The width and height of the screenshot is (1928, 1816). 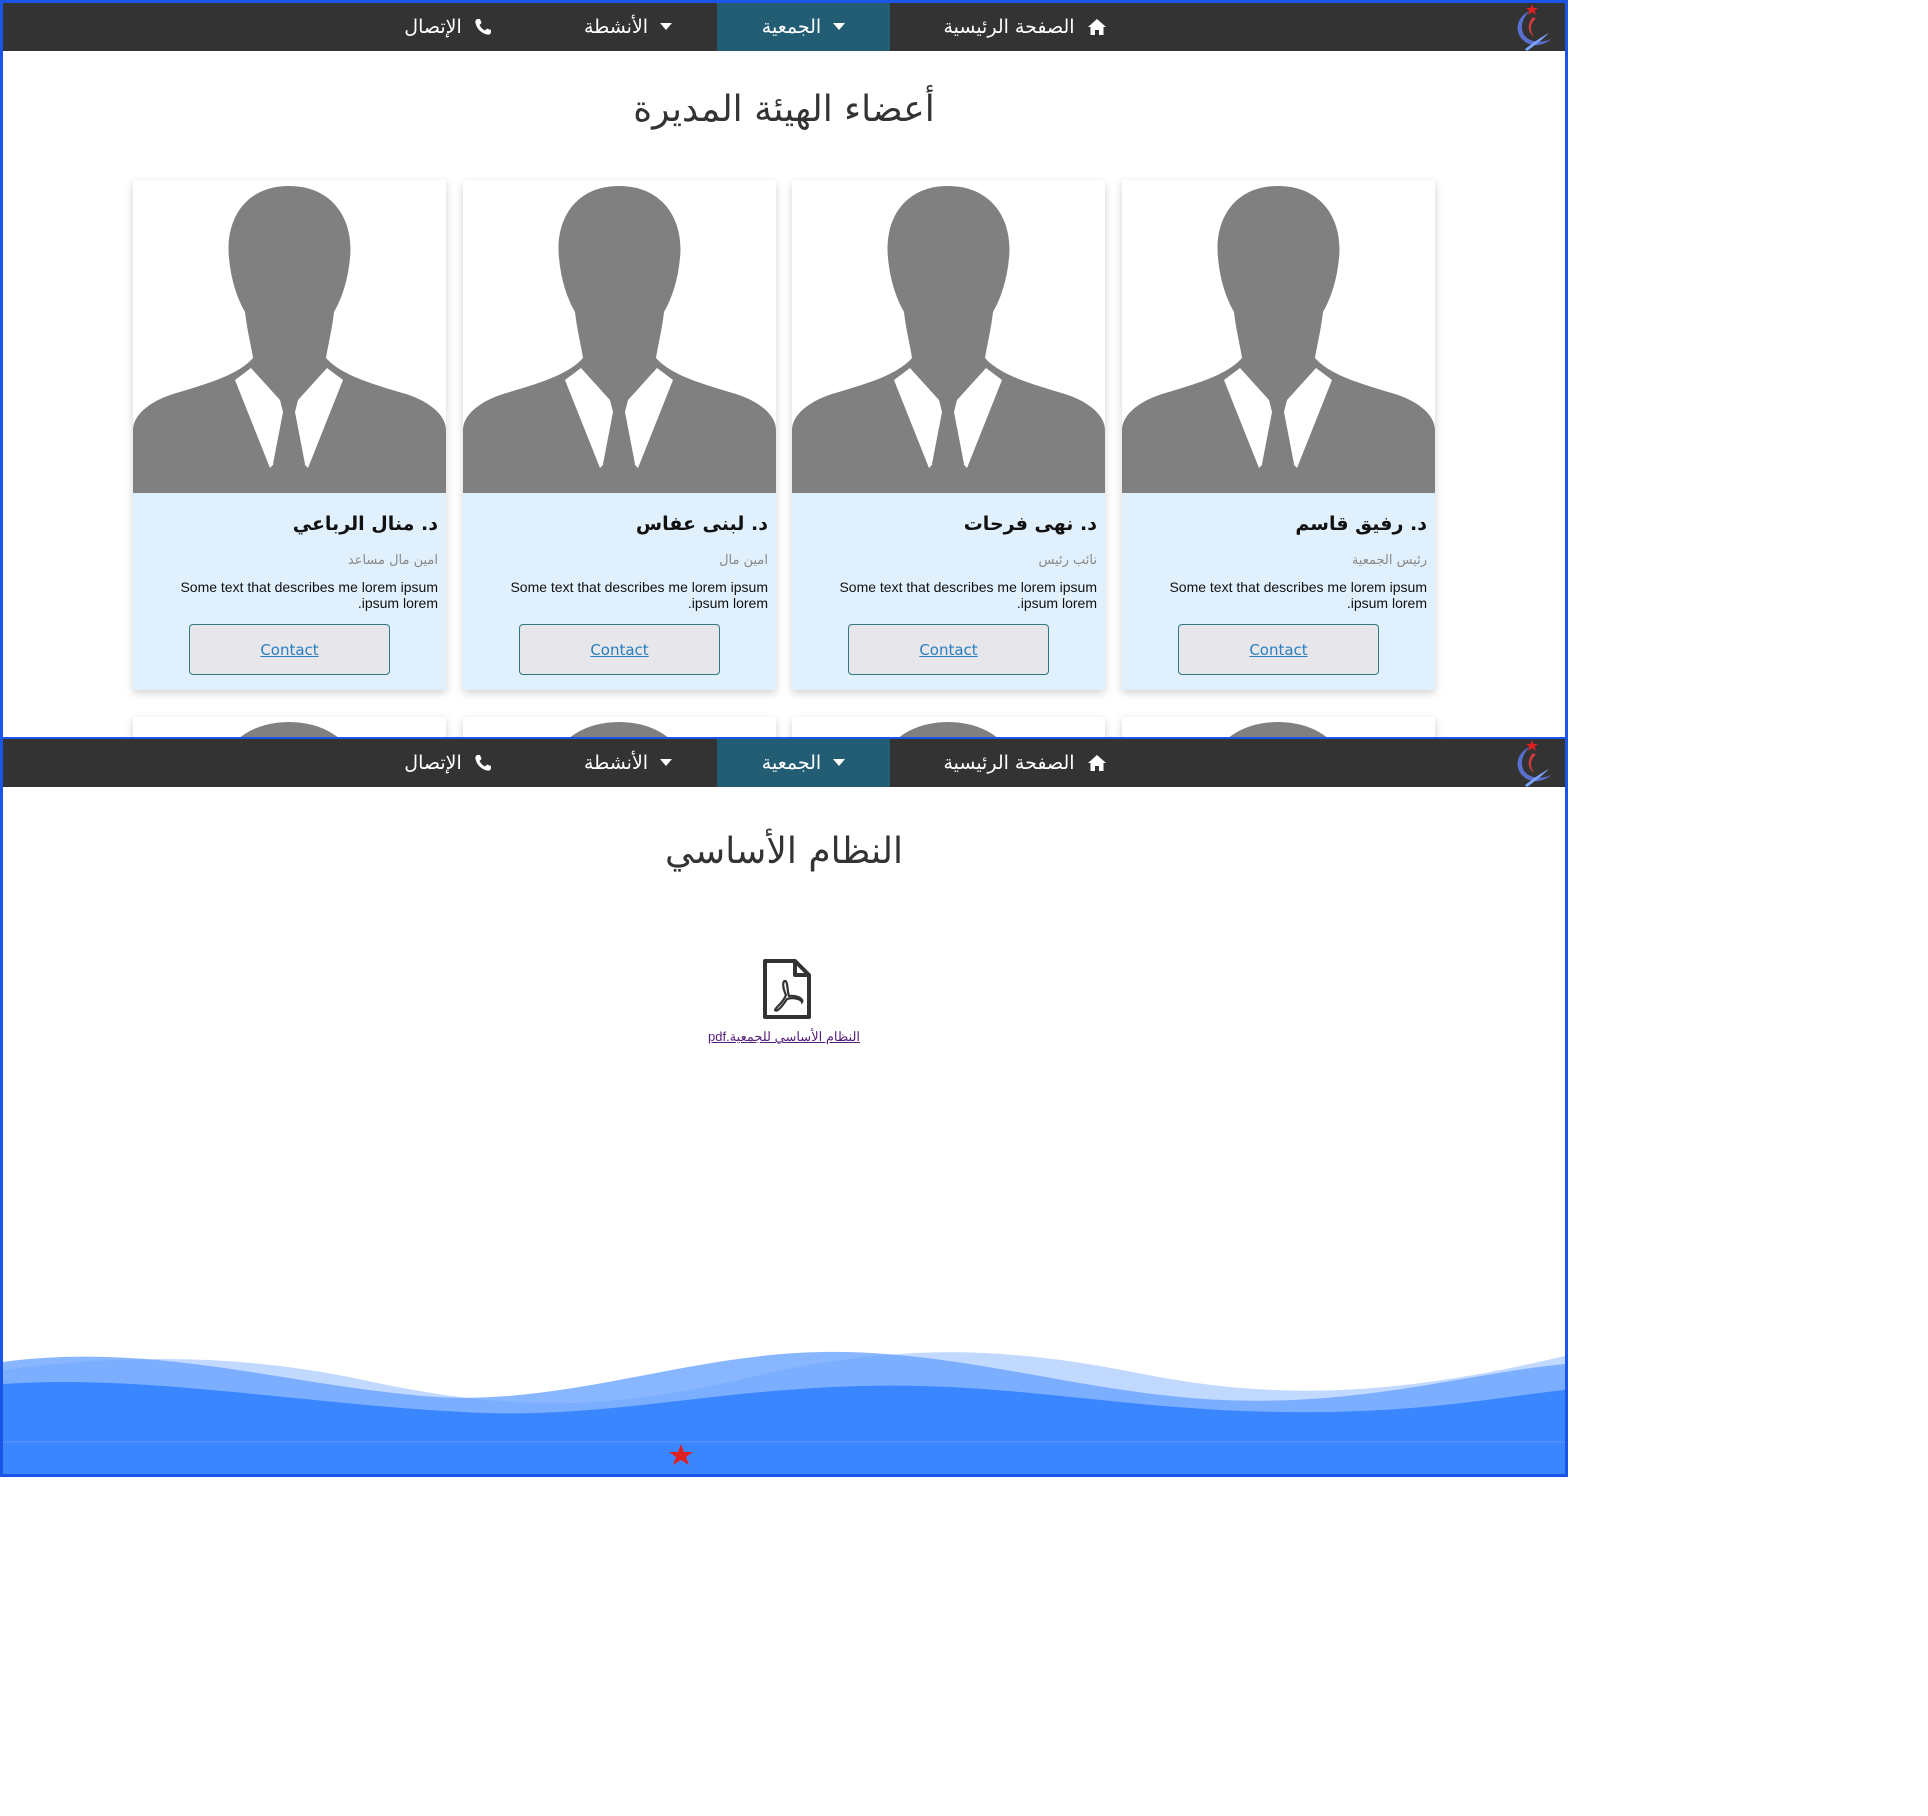 What do you see at coordinates (784, 1037) in the screenshot?
I see `statute-pdf-link: النظام الأساسي للجمعية.pdf` at bounding box center [784, 1037].